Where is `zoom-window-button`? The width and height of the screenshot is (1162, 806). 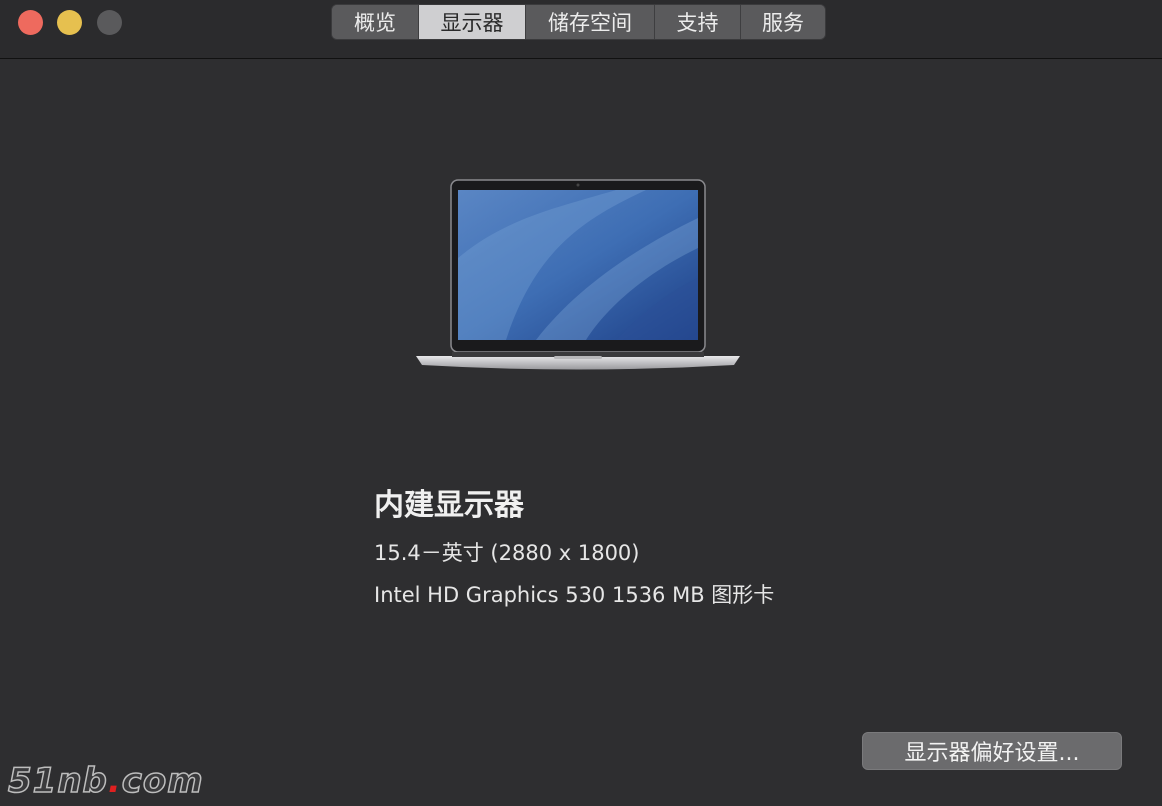
zoom-window-button is located at coordinates (109, 22).